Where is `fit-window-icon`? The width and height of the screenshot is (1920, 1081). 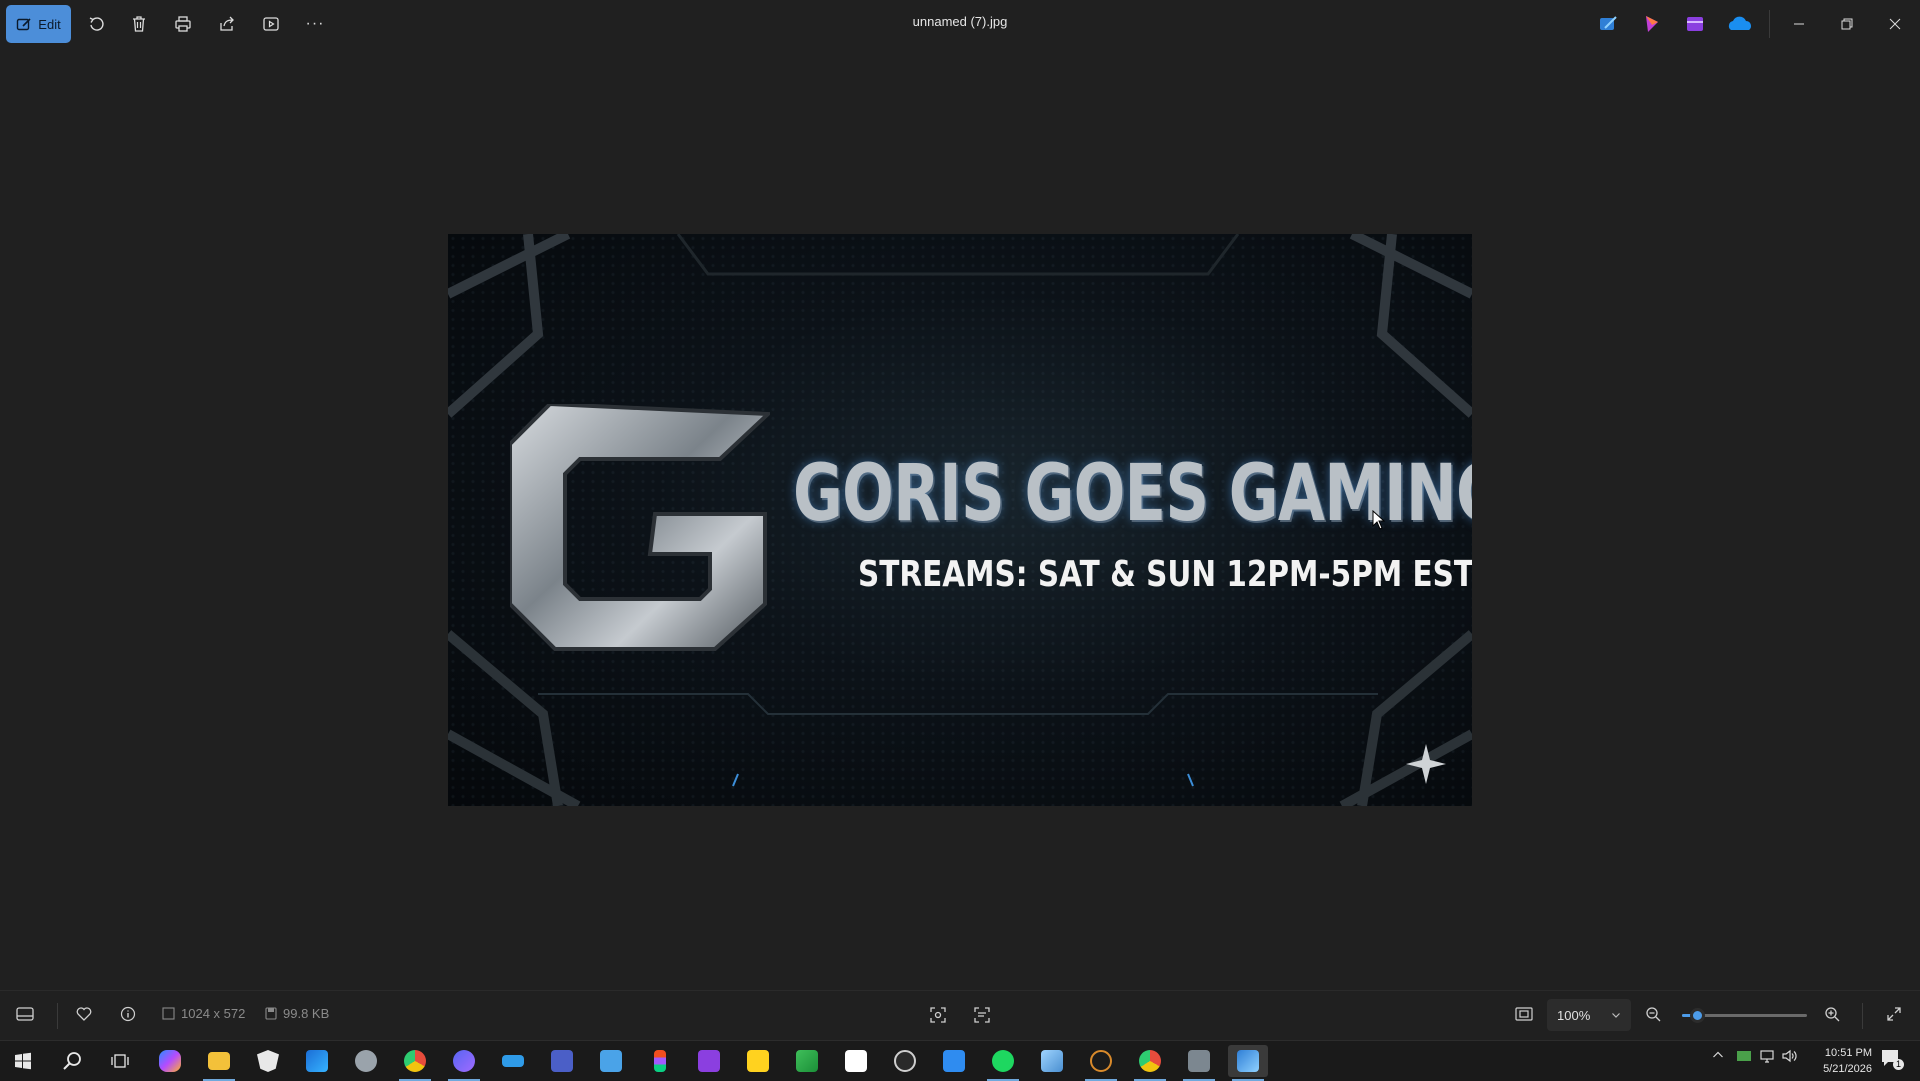 fit-window-icon is located at coordinates (1524, 1014).